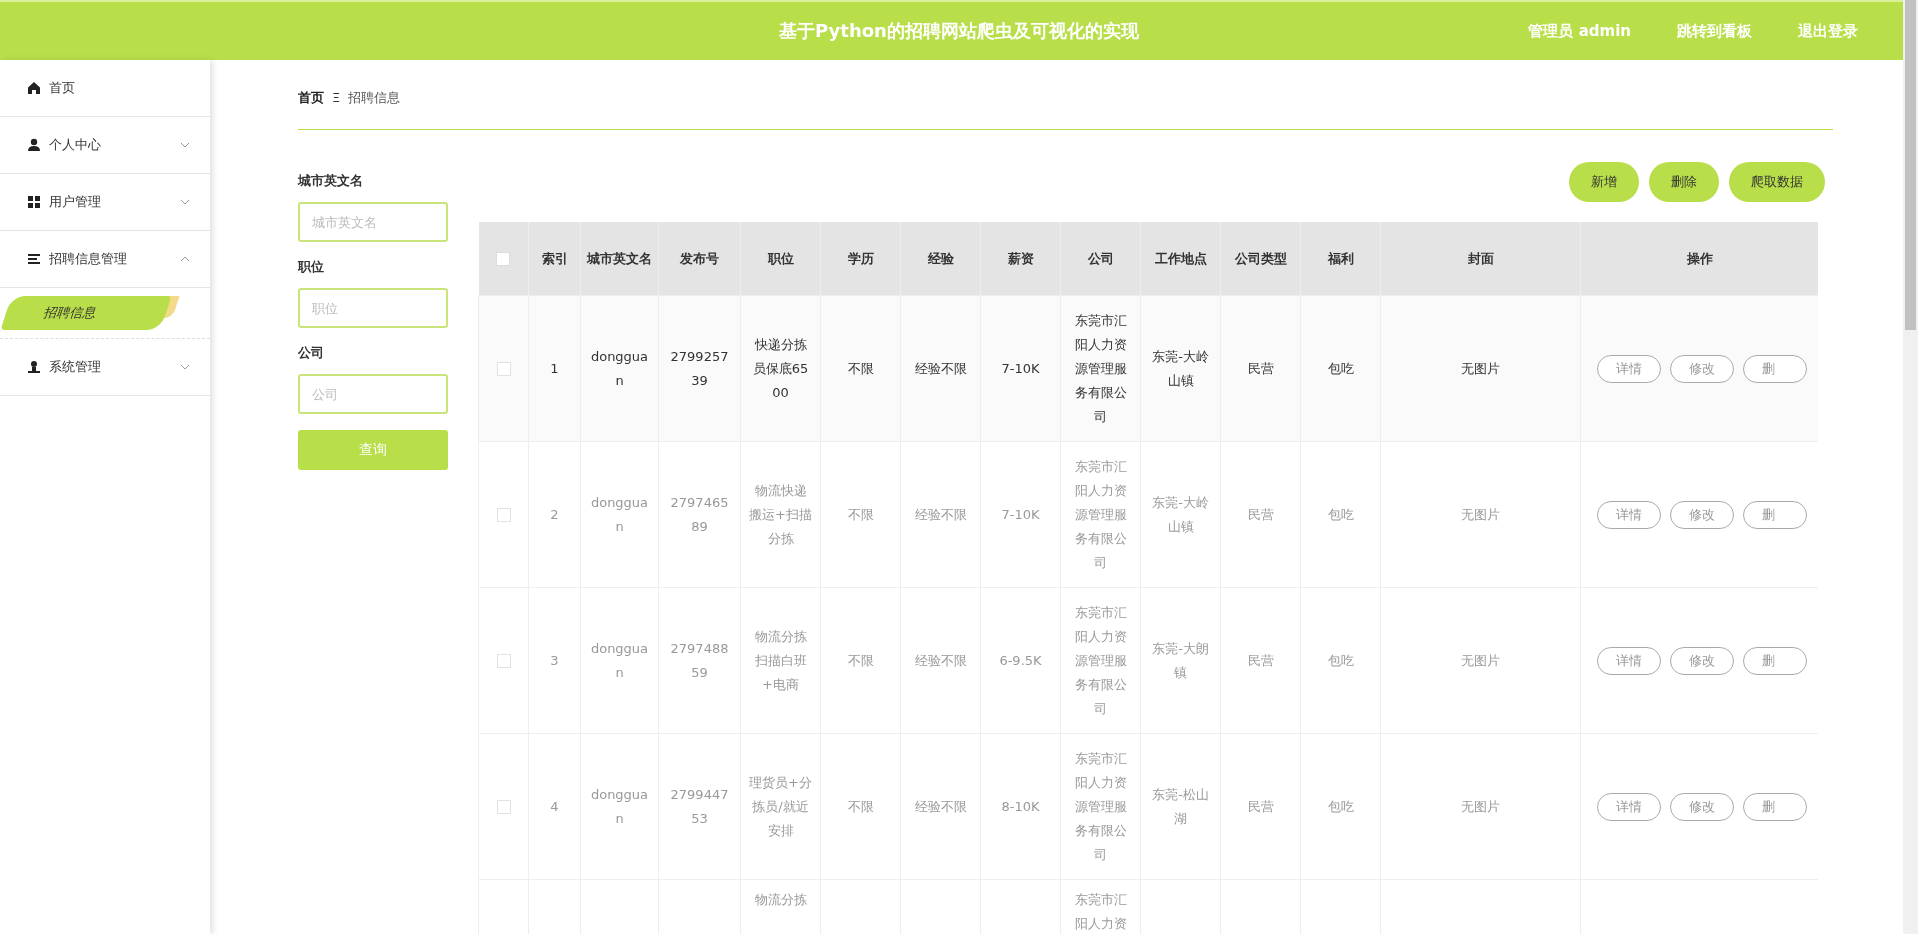 The height and width of the screenshot is (934, 1918). What do you see at coordinates (34, 88) in the screenshot?
I see `home-icon` at bounding box center [34, 88].